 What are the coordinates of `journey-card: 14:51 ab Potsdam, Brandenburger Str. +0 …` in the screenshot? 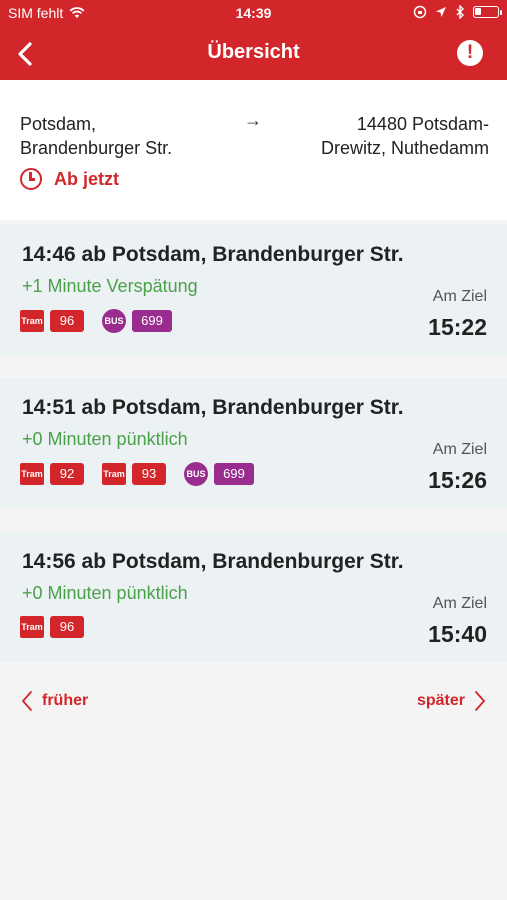 It's located at (253, 443).